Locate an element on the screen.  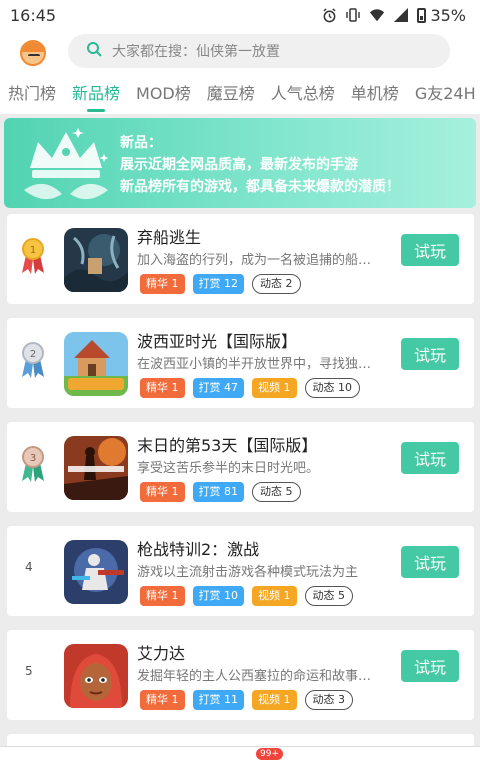
status-icons: 35% is located at coordinates (393, 15).